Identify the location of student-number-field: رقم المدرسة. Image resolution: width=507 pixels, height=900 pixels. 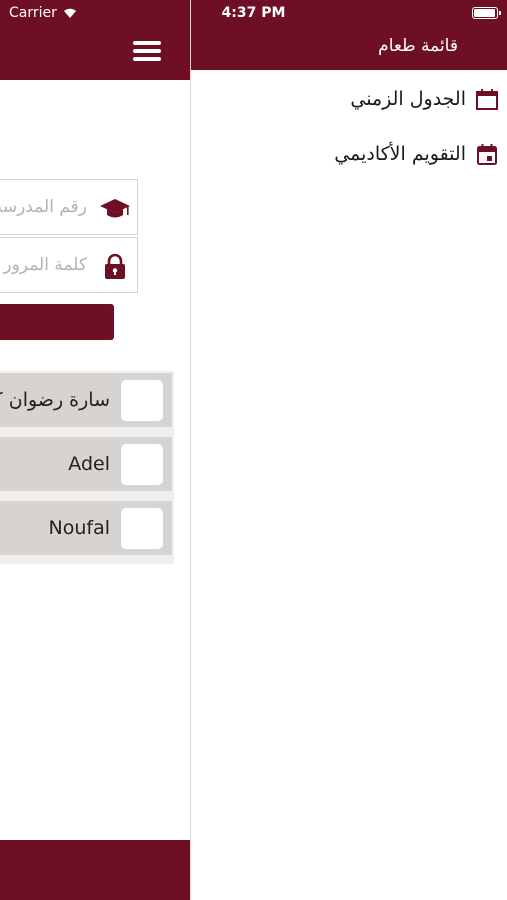
(69, 207).